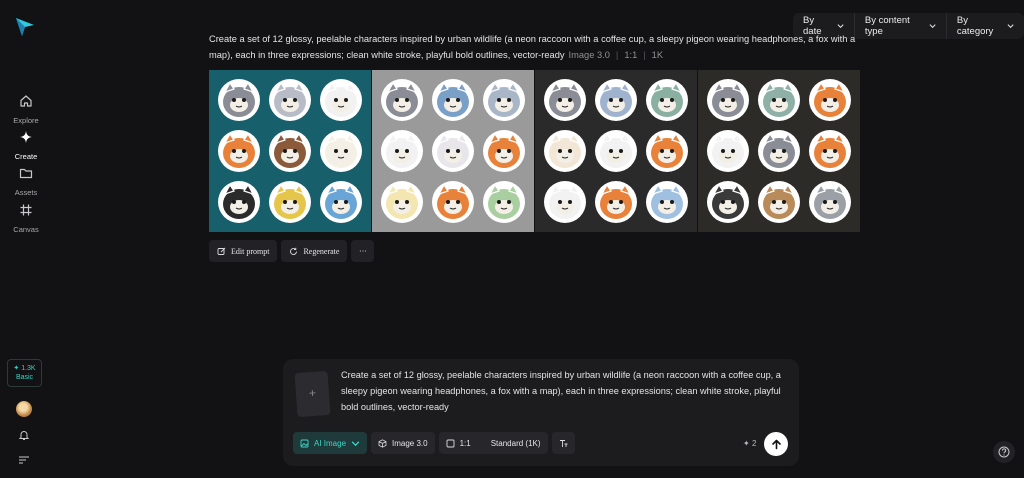 Image resolution: width=1024 pixels, height=478 pixels. I want to click on regenerate-label: Regenerate, so click(321, 251).